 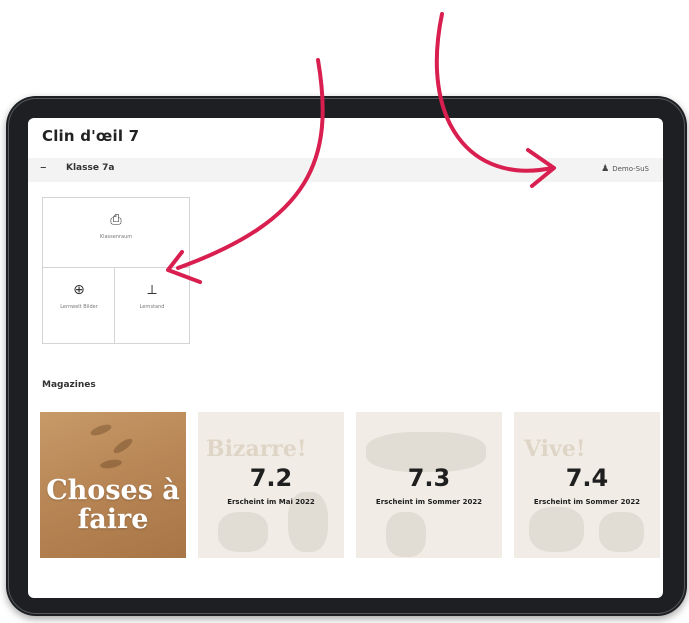 What do you see at coordinates (494, 92) in the screenshot?
I see `arrow-to-user-menu` at bounding box center [494, 92].